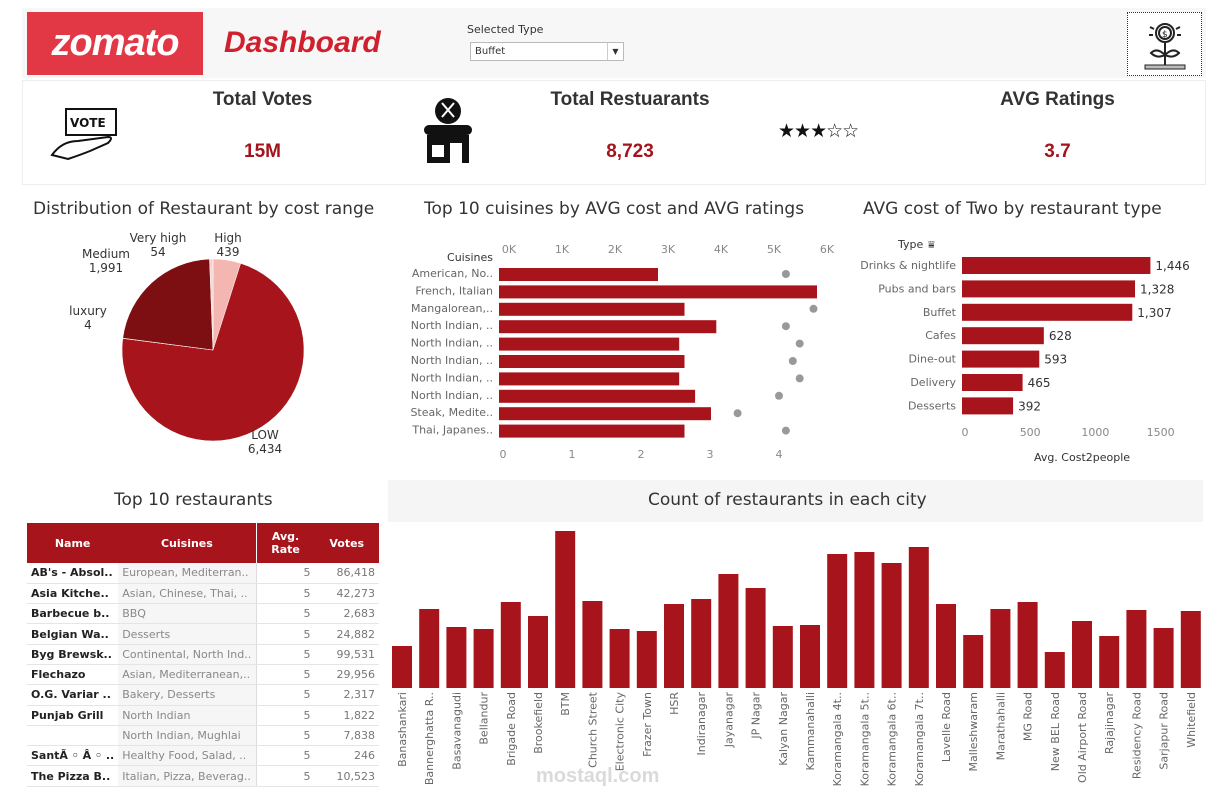 Image resolution: width=1216 pixels, height=808 pixels. Describe the element at coordinates (940, 335) in the screenshot. I see `type-label: Cafes` at that location.